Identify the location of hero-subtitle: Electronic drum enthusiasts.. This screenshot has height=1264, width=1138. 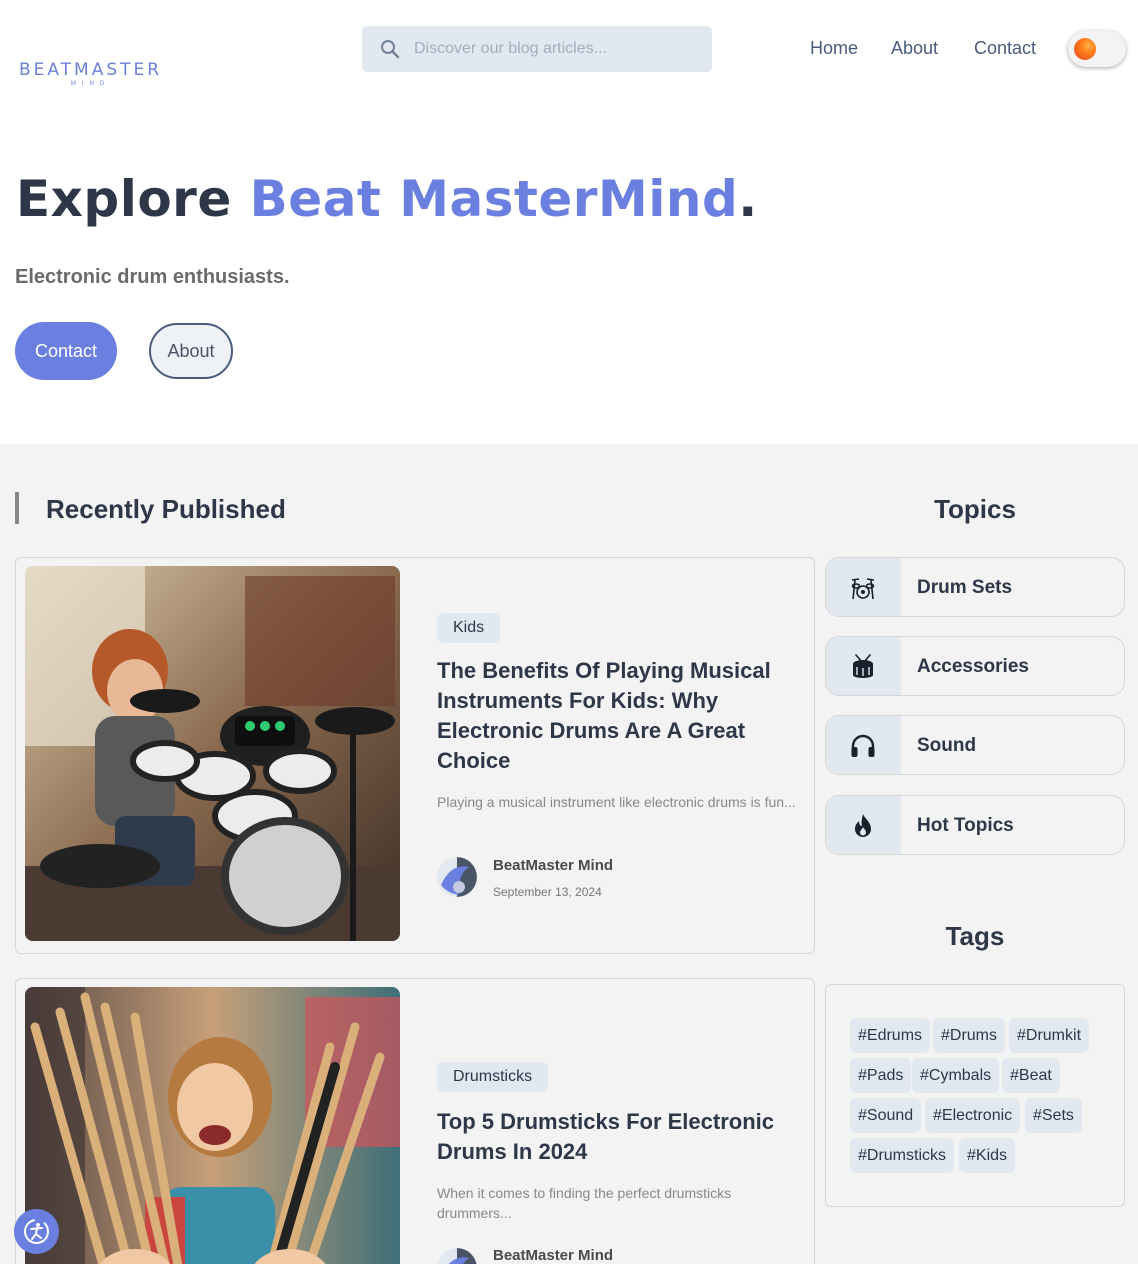
(152, 277).